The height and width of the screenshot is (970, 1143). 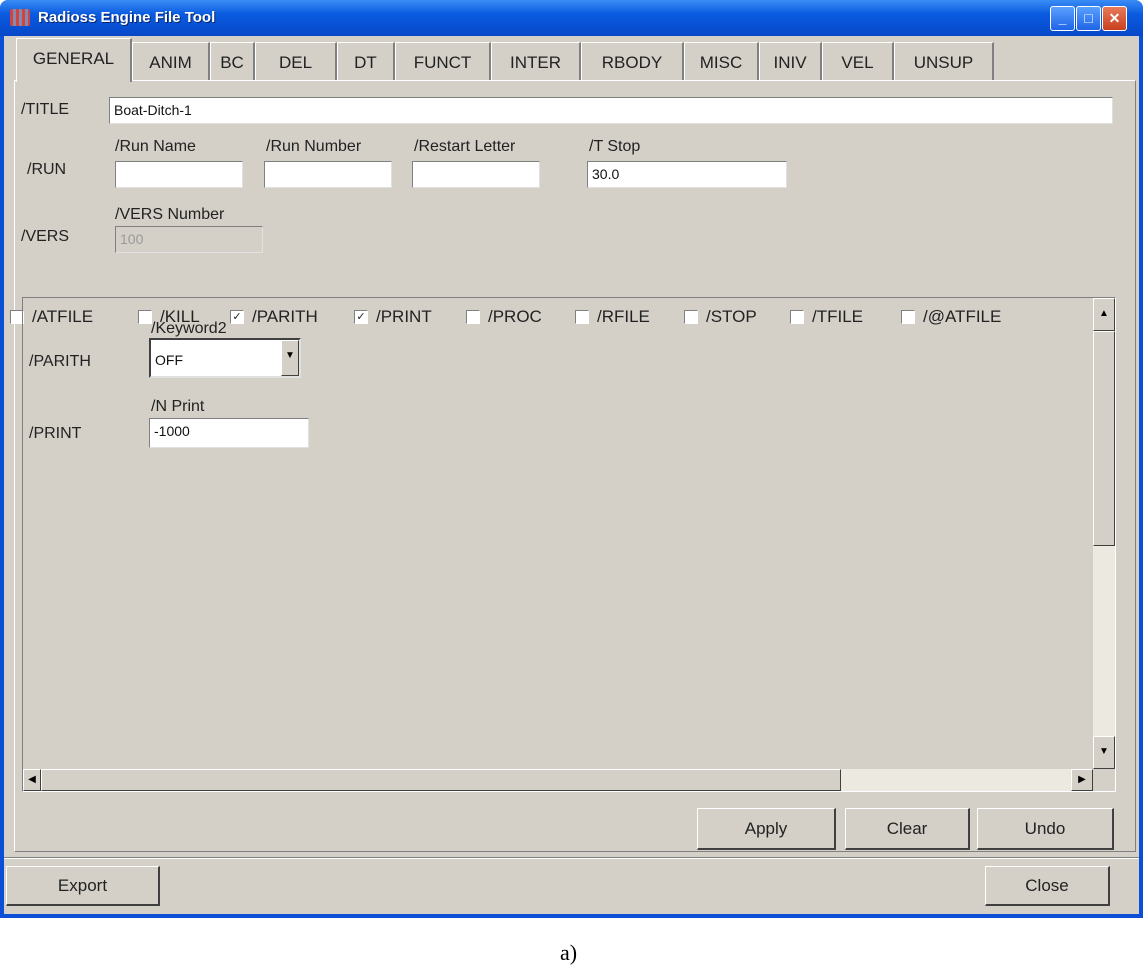 I want to click on run-number-label: /Run Number, so click(x=314, y=146).